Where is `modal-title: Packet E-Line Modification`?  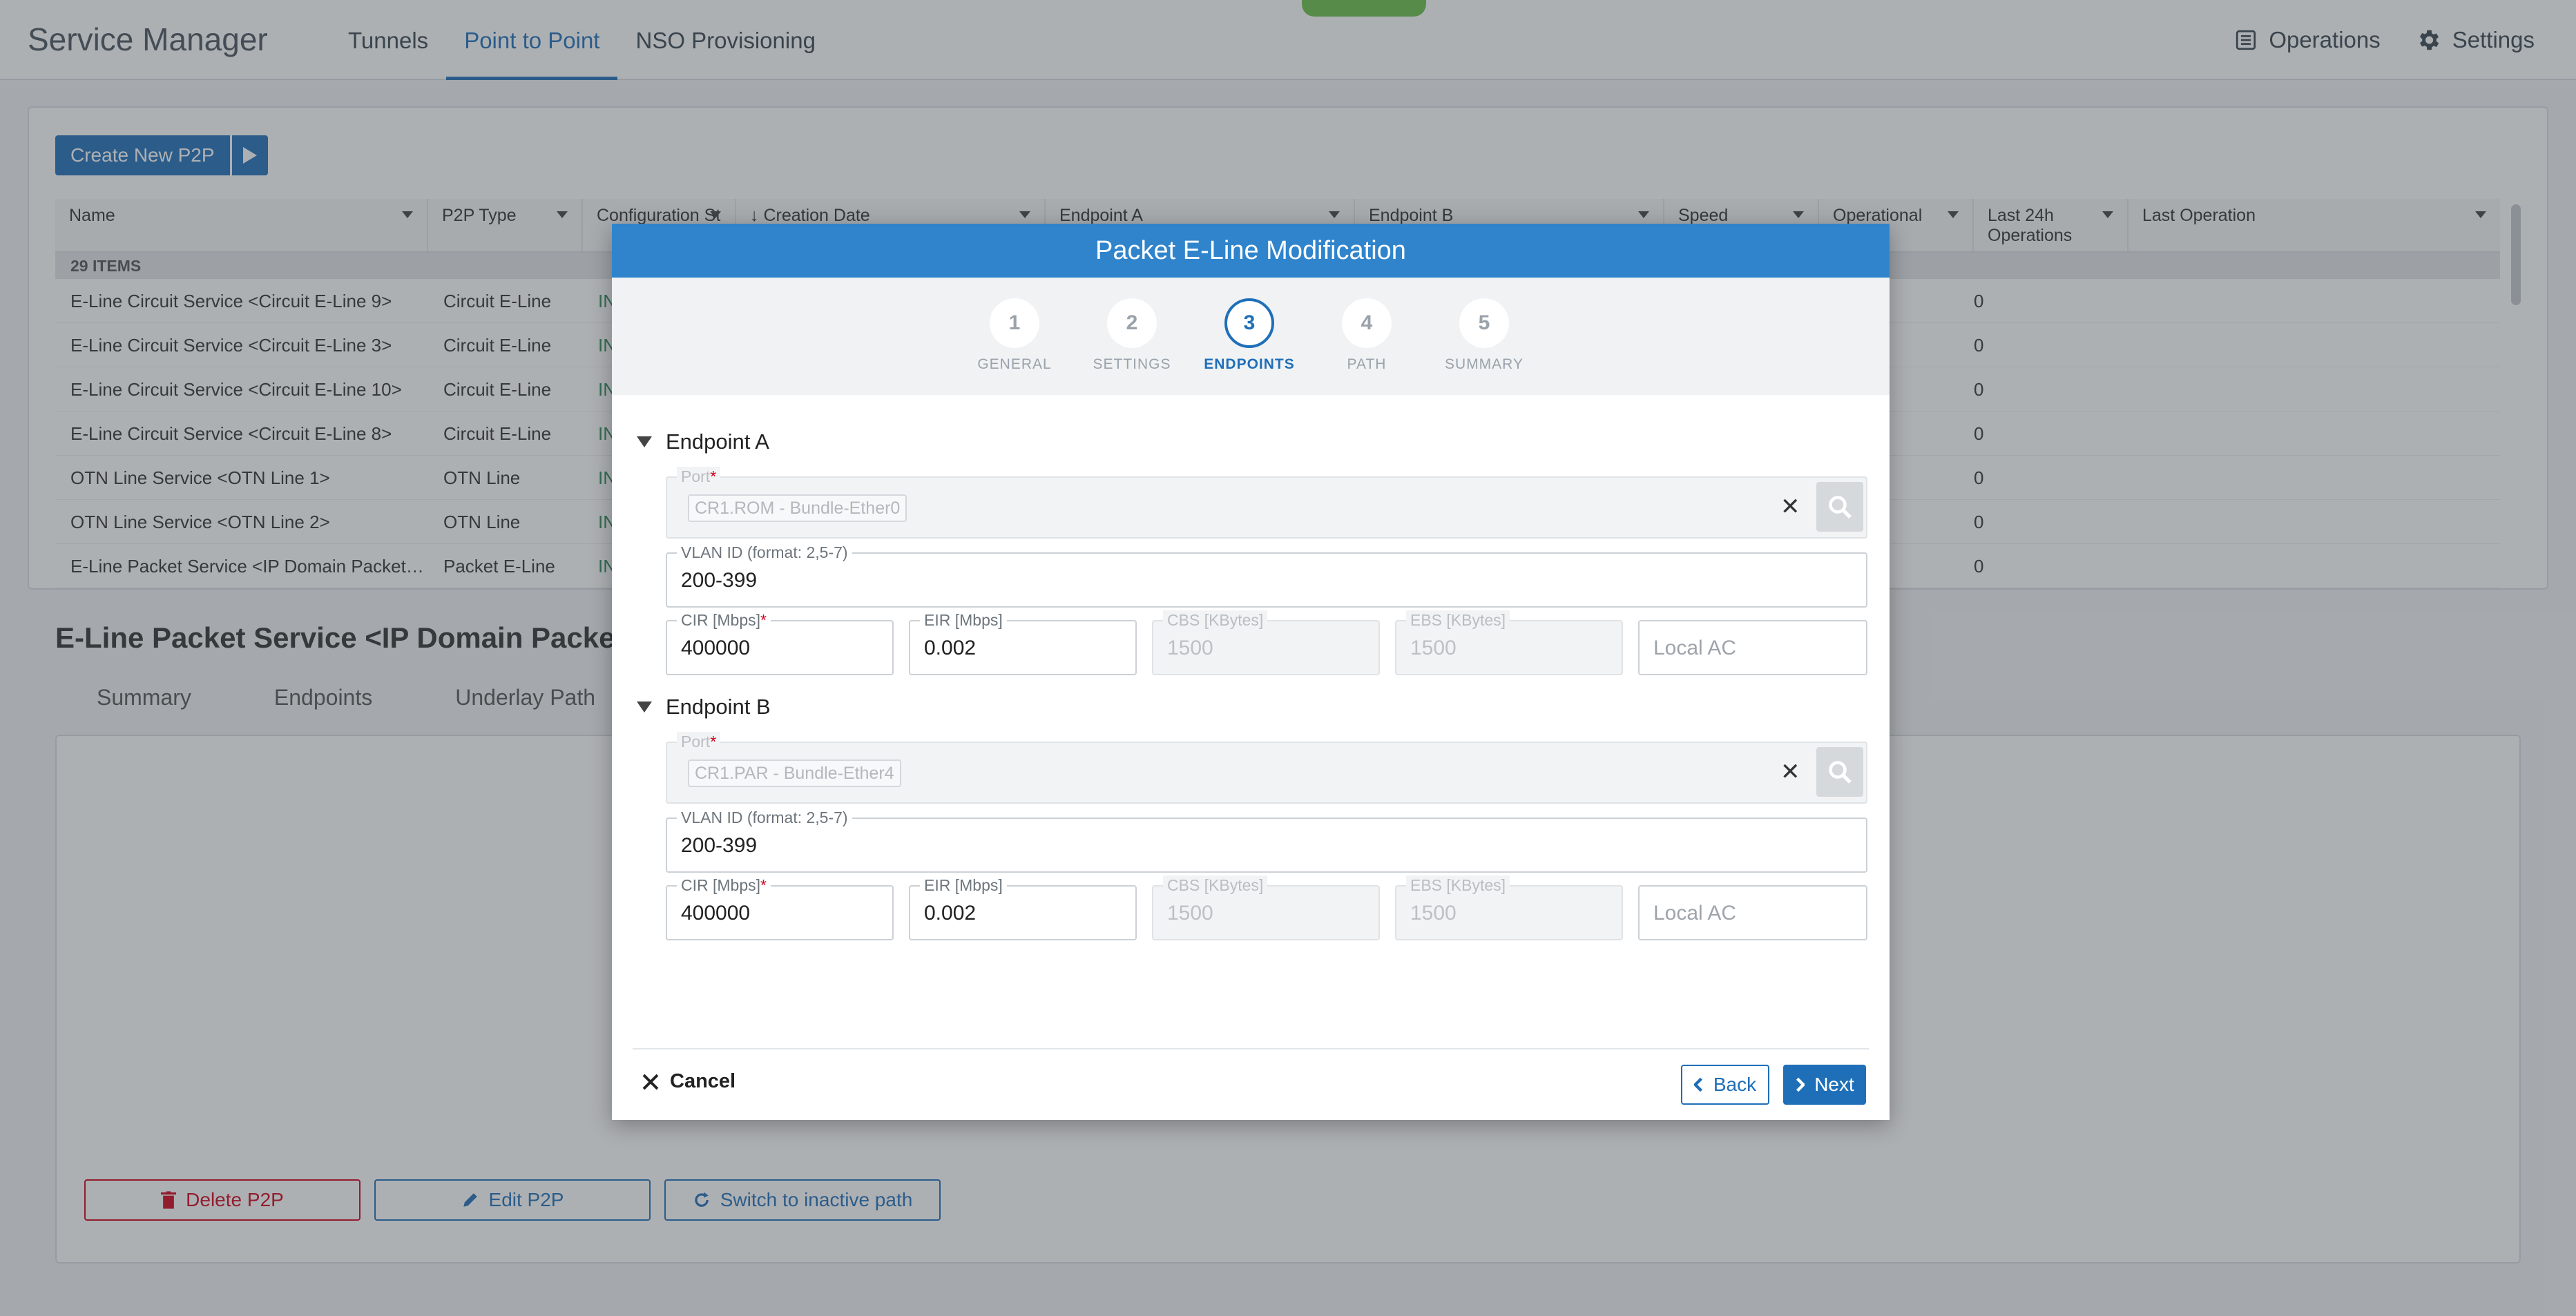
modal-title: Packet E-Line Modification is located at coordinates (1251, 251).